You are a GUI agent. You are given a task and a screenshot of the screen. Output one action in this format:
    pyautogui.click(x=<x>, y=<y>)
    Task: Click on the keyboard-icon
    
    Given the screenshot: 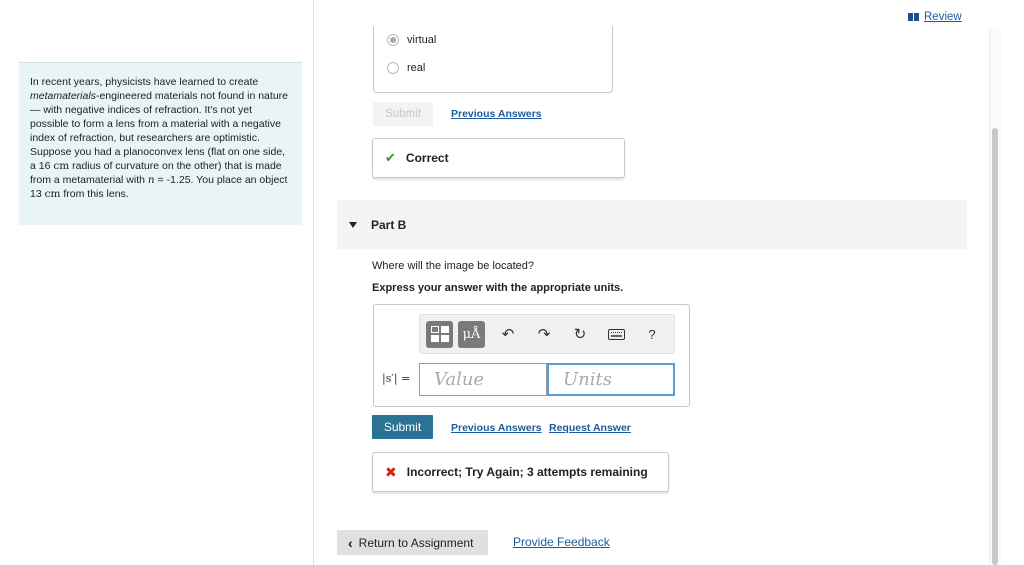 What is the action you would take?
    pyautogui.click(x=616, y=334)
    